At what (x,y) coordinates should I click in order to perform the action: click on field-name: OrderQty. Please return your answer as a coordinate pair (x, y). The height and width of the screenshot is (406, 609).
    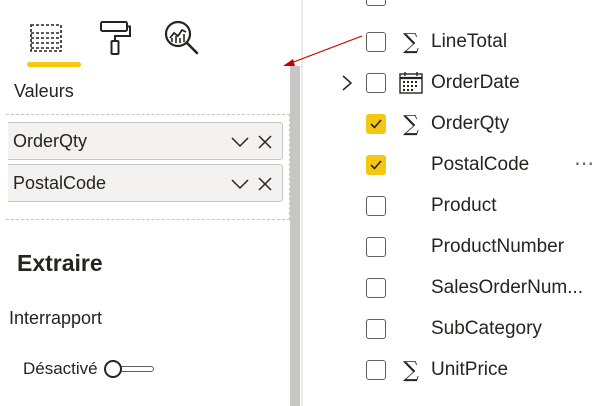
    Looking at the image, I should click on (470, 123).